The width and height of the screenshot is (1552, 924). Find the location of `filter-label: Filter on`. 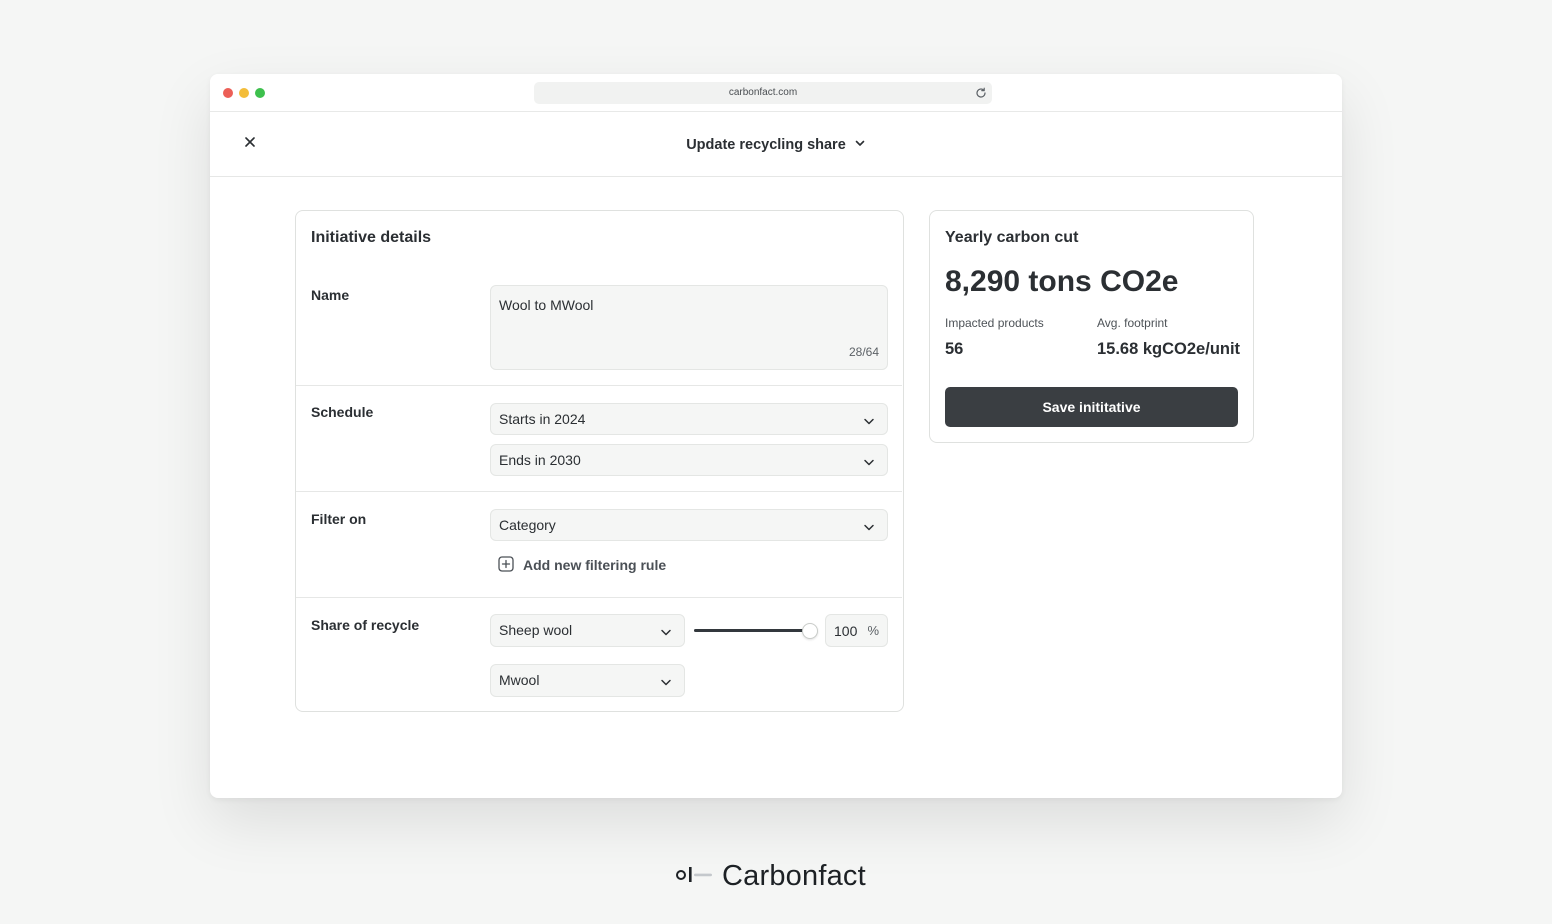

filter-label: Filter on is located at coordinates (339, 519).